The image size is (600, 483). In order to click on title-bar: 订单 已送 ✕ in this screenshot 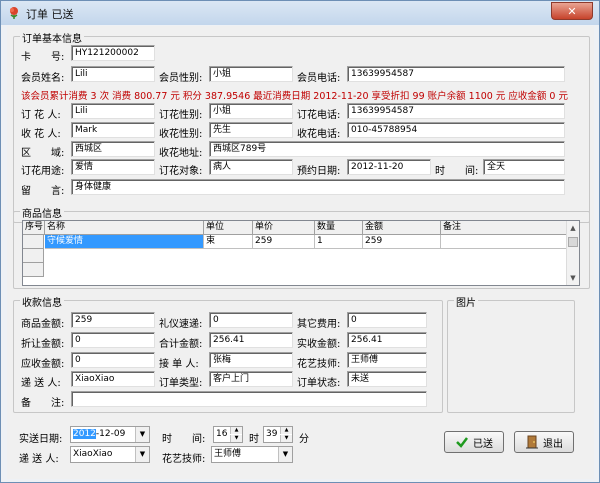, I will do `click(300, 13)`.